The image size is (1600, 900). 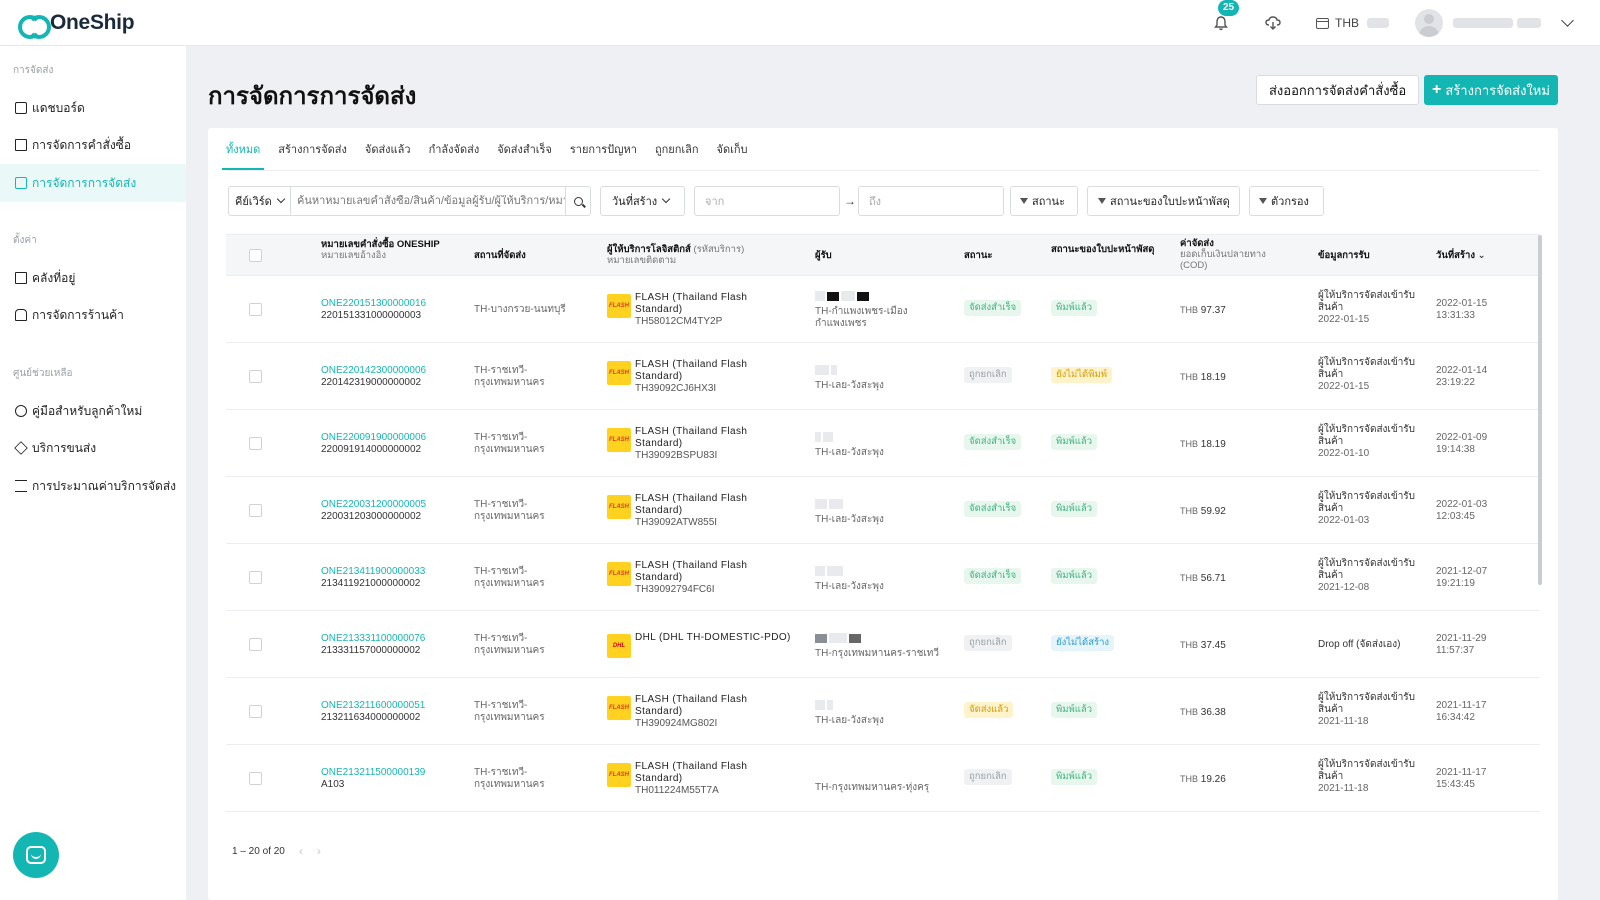 I want to click on sidebar-item-orders: การจัดการคำสั่งซื้อ, so click(x=93, y=145).